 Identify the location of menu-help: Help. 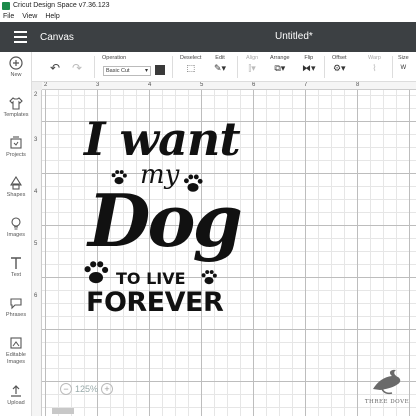
(52, 16).